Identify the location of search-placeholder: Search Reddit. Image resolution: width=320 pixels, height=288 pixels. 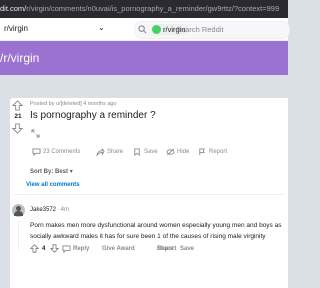
(200, 29).